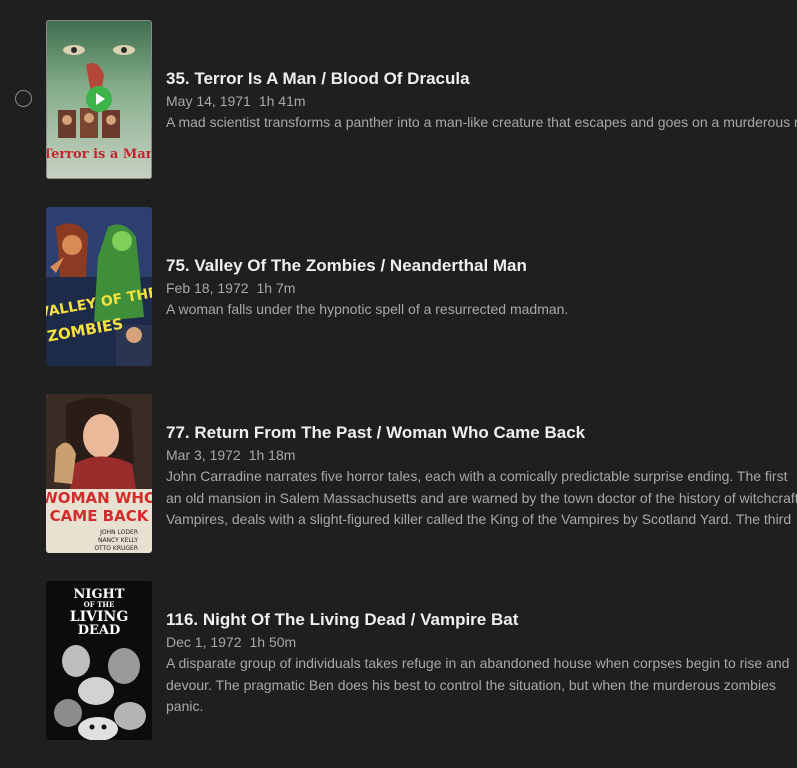  What do you see at coordinates (481, 642) in the screenshot?
I see `episode-meta: Dec 1, 1972 1h 50m` at bounding box center [481, 642].